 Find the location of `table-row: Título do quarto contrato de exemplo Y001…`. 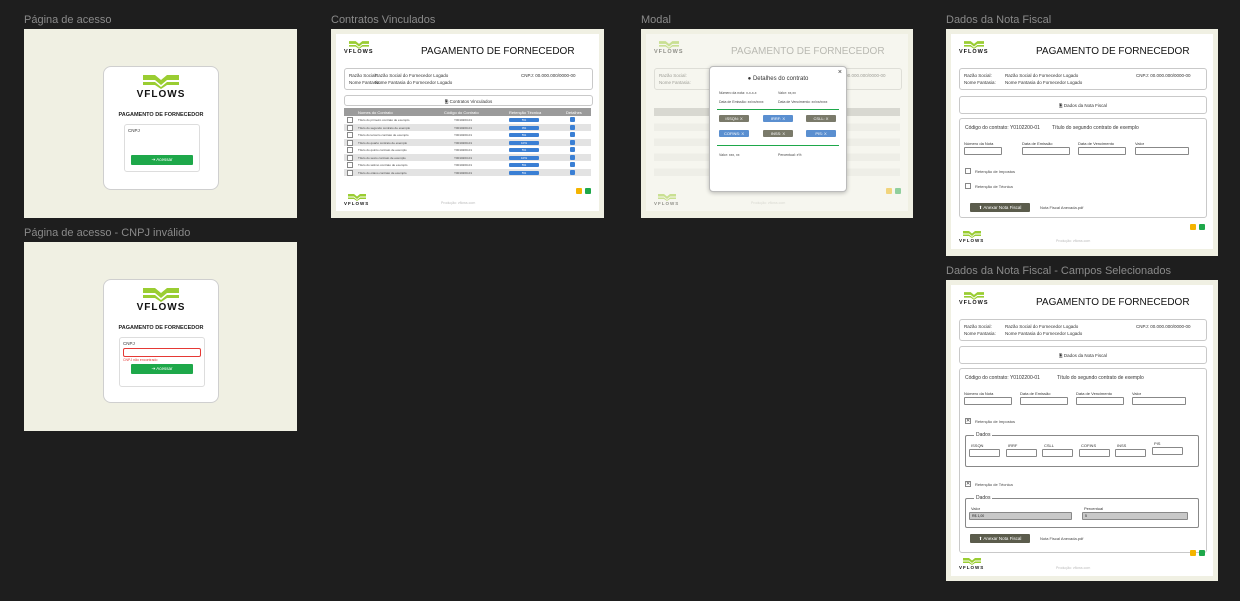

table-row: Título do quarto contrato de exemplo Y001… is located at coordinates (467, 142).